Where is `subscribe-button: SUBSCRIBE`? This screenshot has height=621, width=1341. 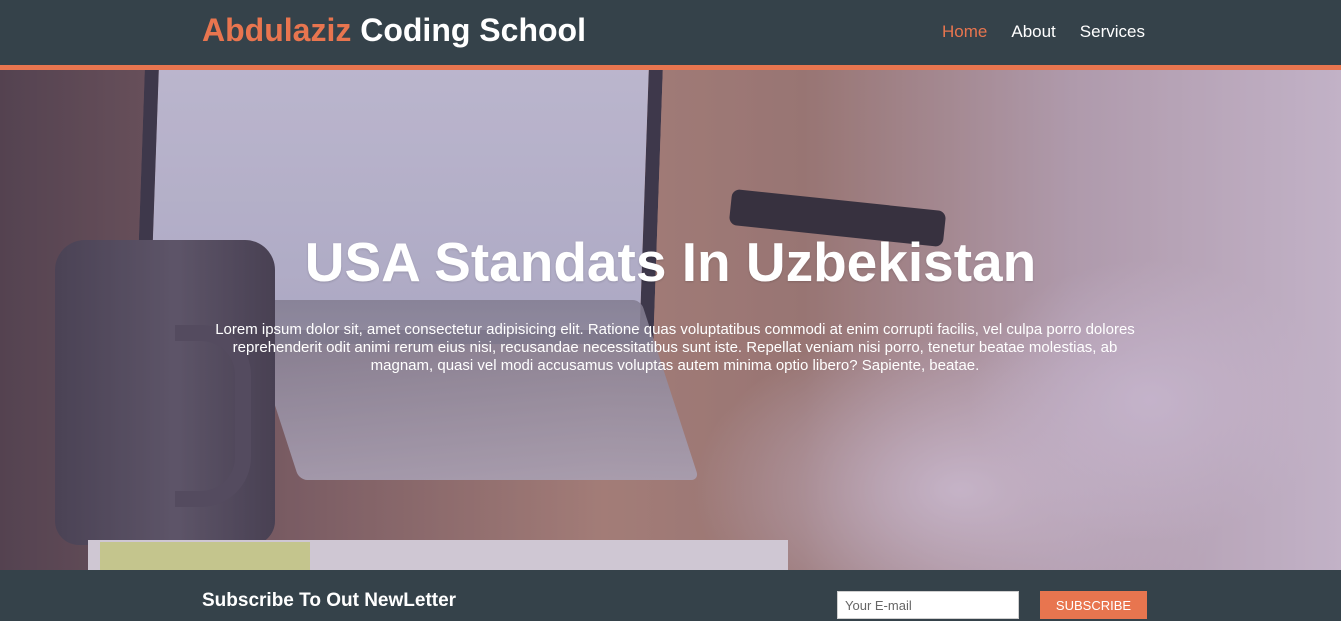
subscribe-button: SUBSCRIBE is located at coordinates (1093, 605).